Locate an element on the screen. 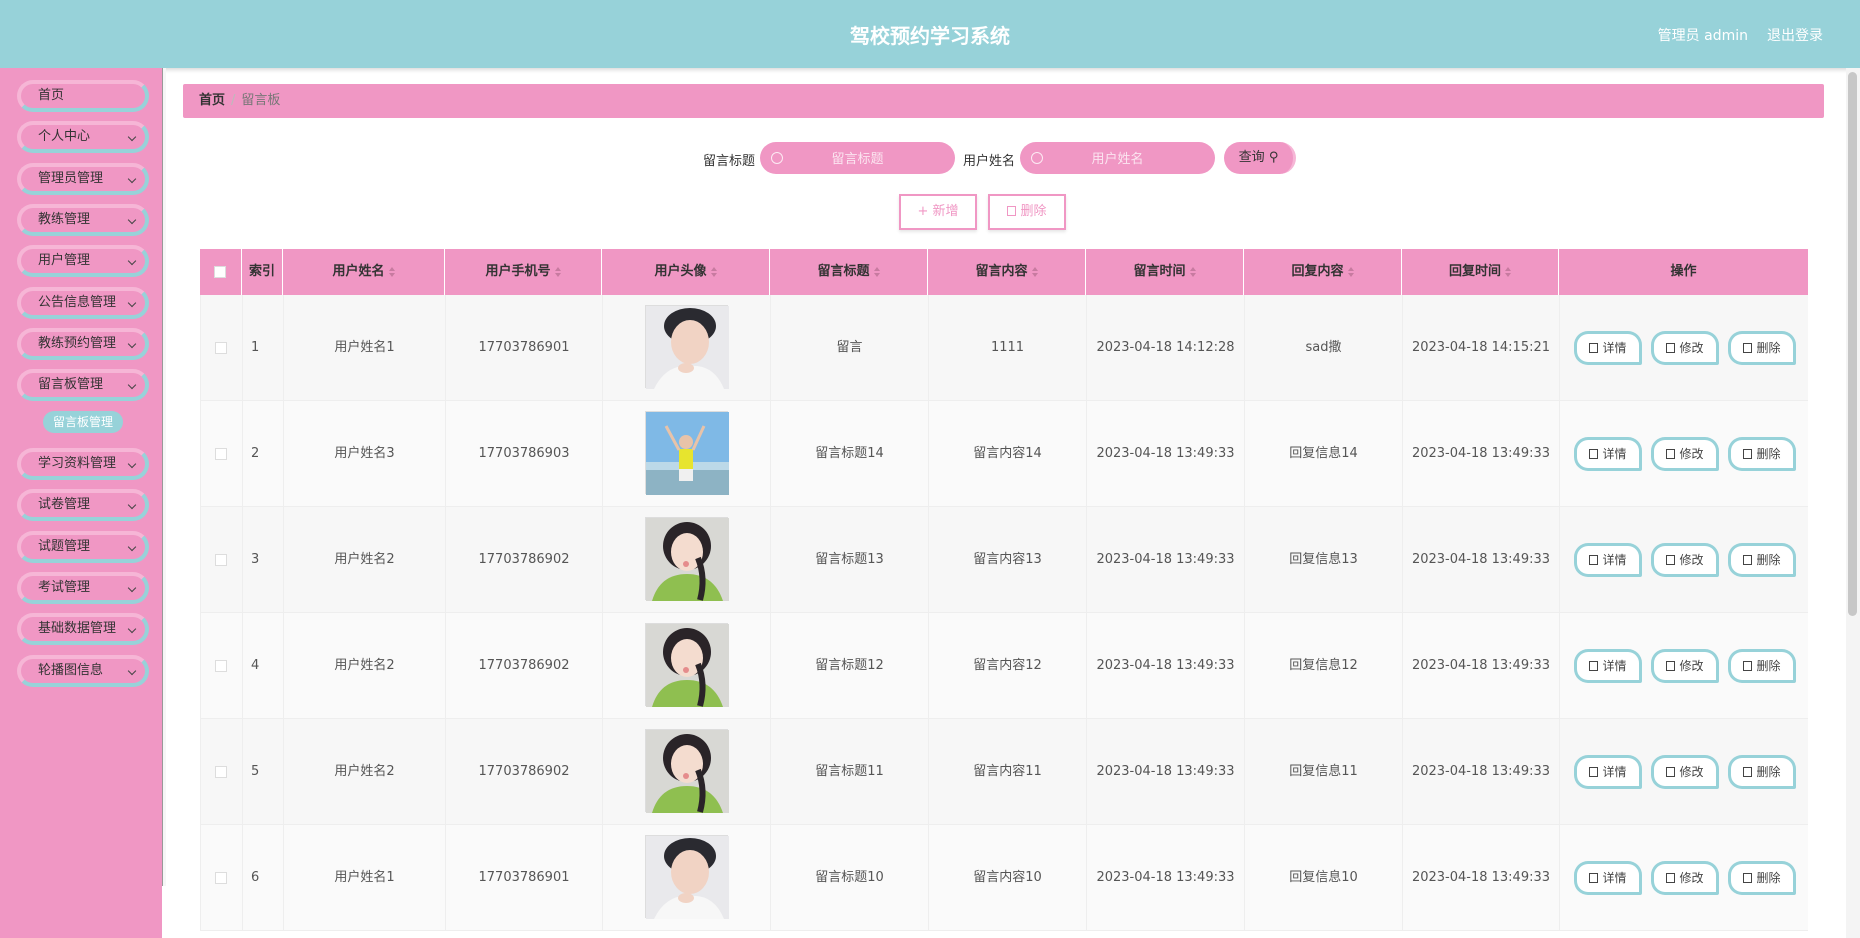 This screenshot has width=1860, height=938. sidebar-item-users: 用户管理 is located at coordinates (83, 261).